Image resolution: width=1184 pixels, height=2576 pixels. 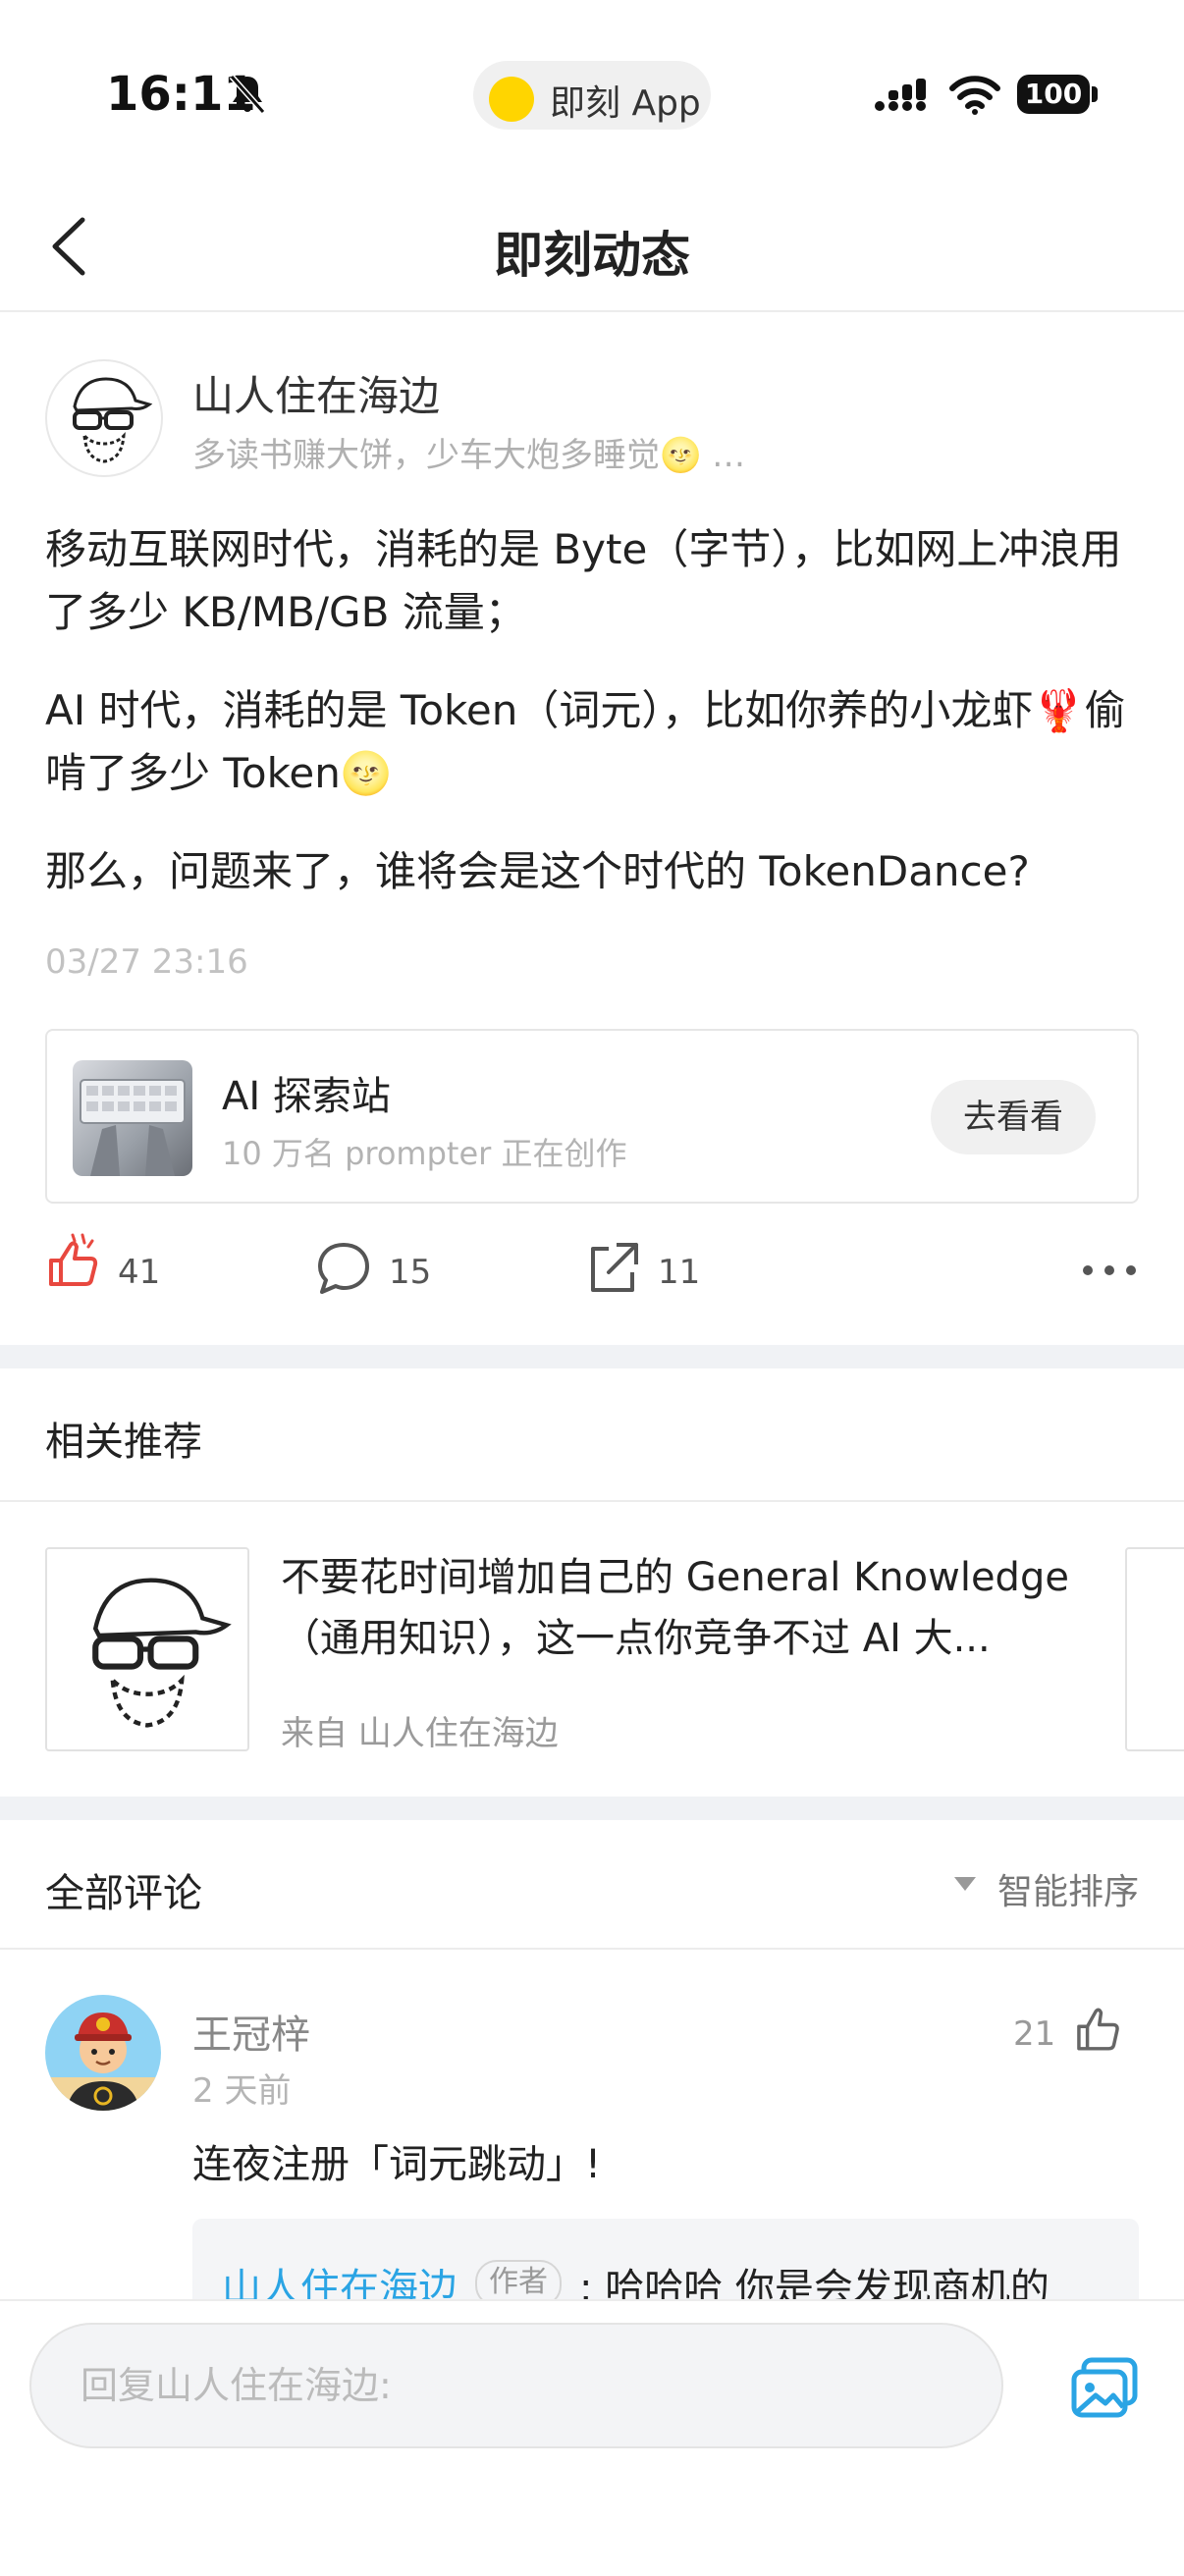 What do you see at coordinates (592, 1501) in the screenshot?
I see `related-divider` at bounding box center [592, 1501].